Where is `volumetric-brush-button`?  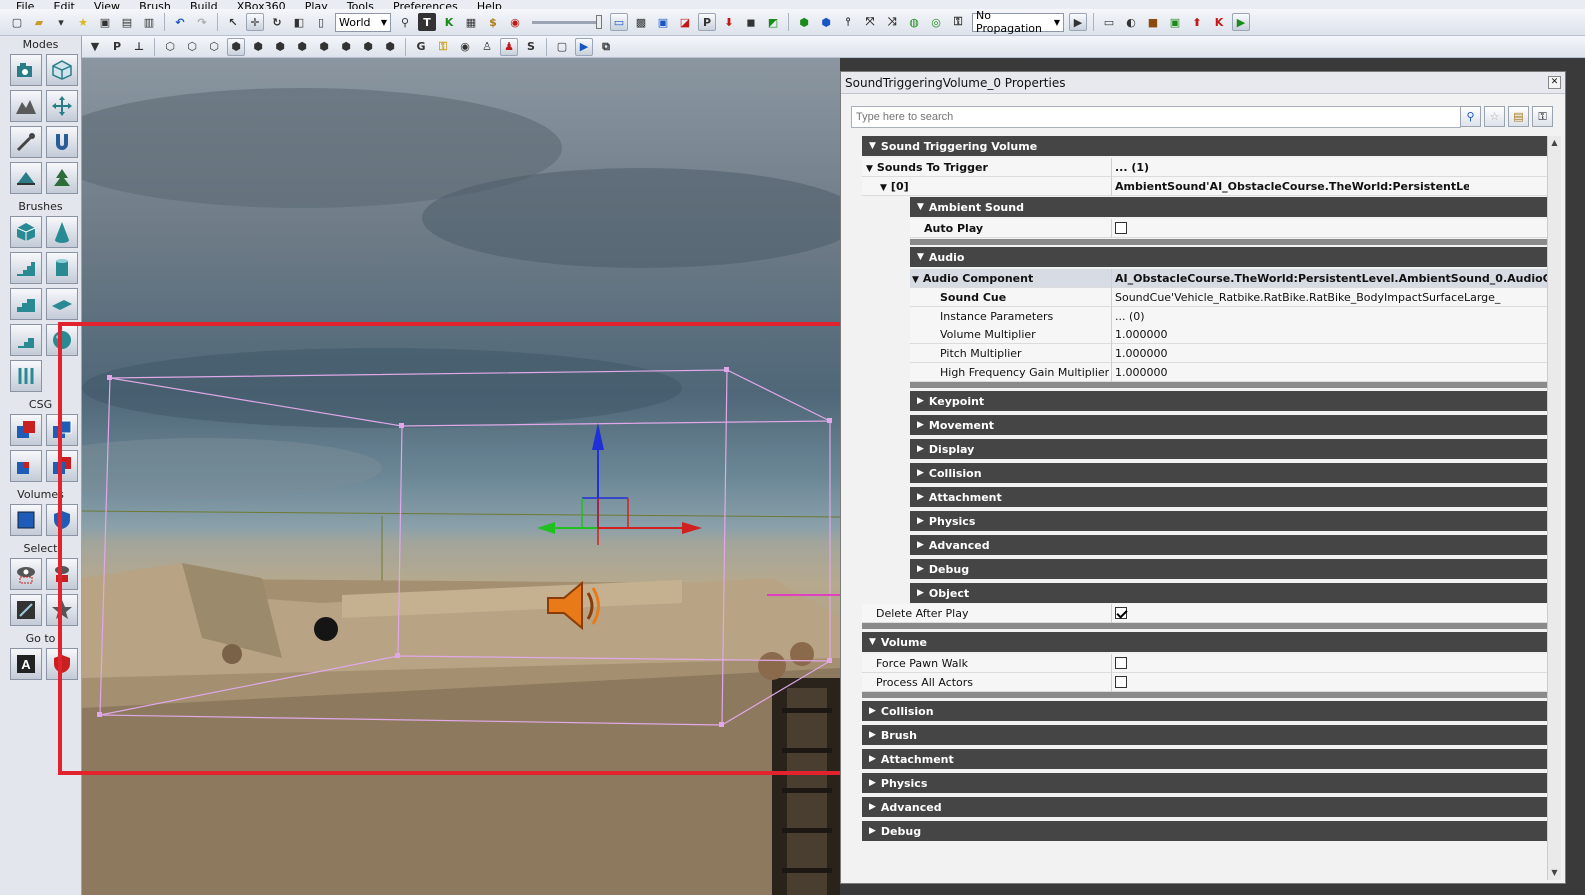
volumetric-brush-button is located at coordinates (26, 376).